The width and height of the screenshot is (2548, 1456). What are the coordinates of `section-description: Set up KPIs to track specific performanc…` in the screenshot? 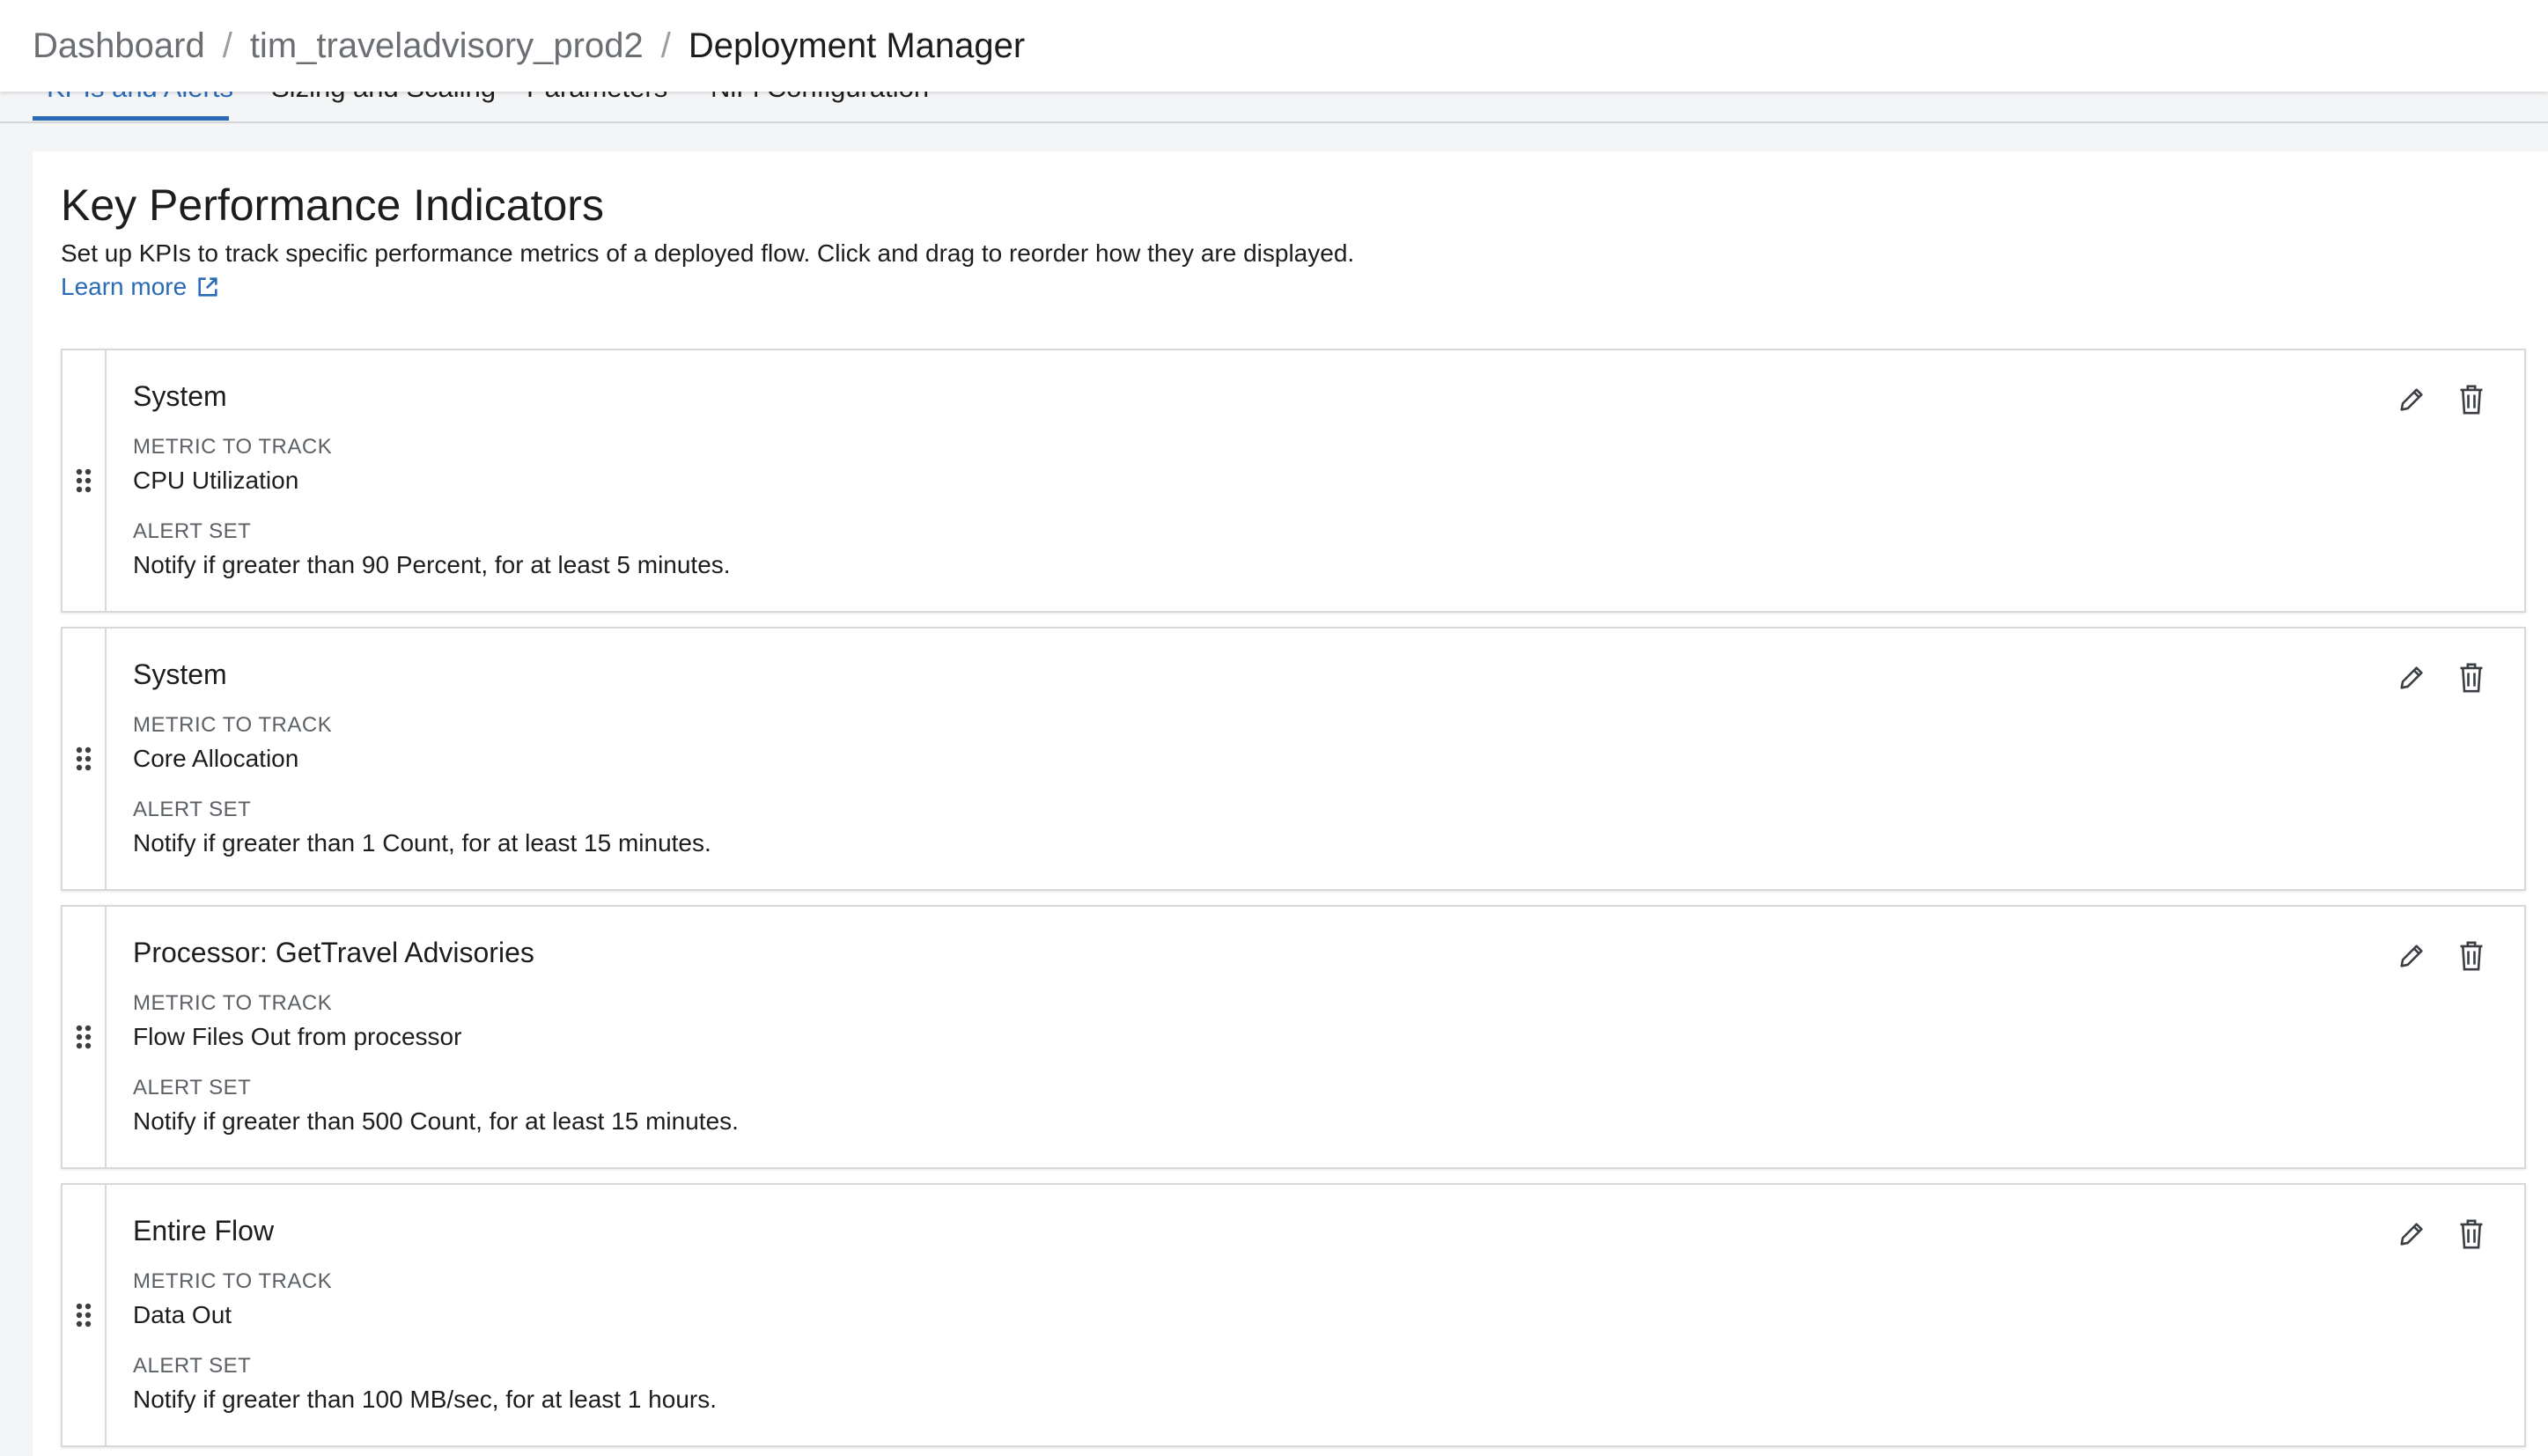 It's located at (708, 253).